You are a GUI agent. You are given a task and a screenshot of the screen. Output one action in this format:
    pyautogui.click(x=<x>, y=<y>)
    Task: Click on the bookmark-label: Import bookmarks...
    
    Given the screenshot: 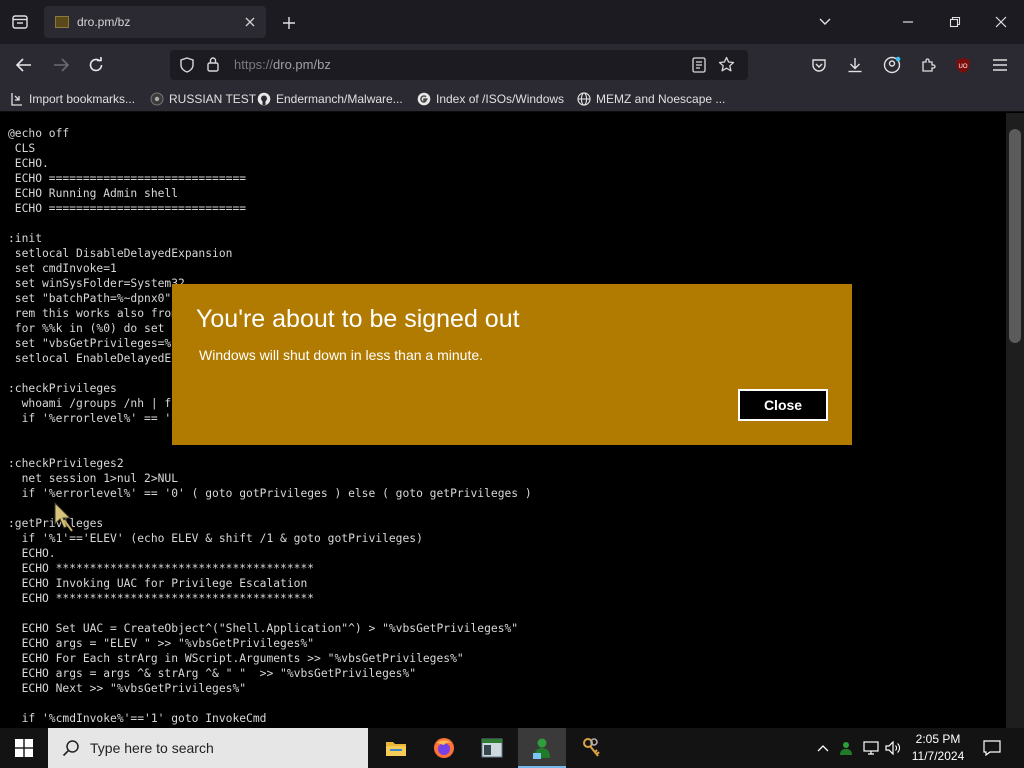 What is the action you would take?
    pyautogui.click(x=82, y=99)
    